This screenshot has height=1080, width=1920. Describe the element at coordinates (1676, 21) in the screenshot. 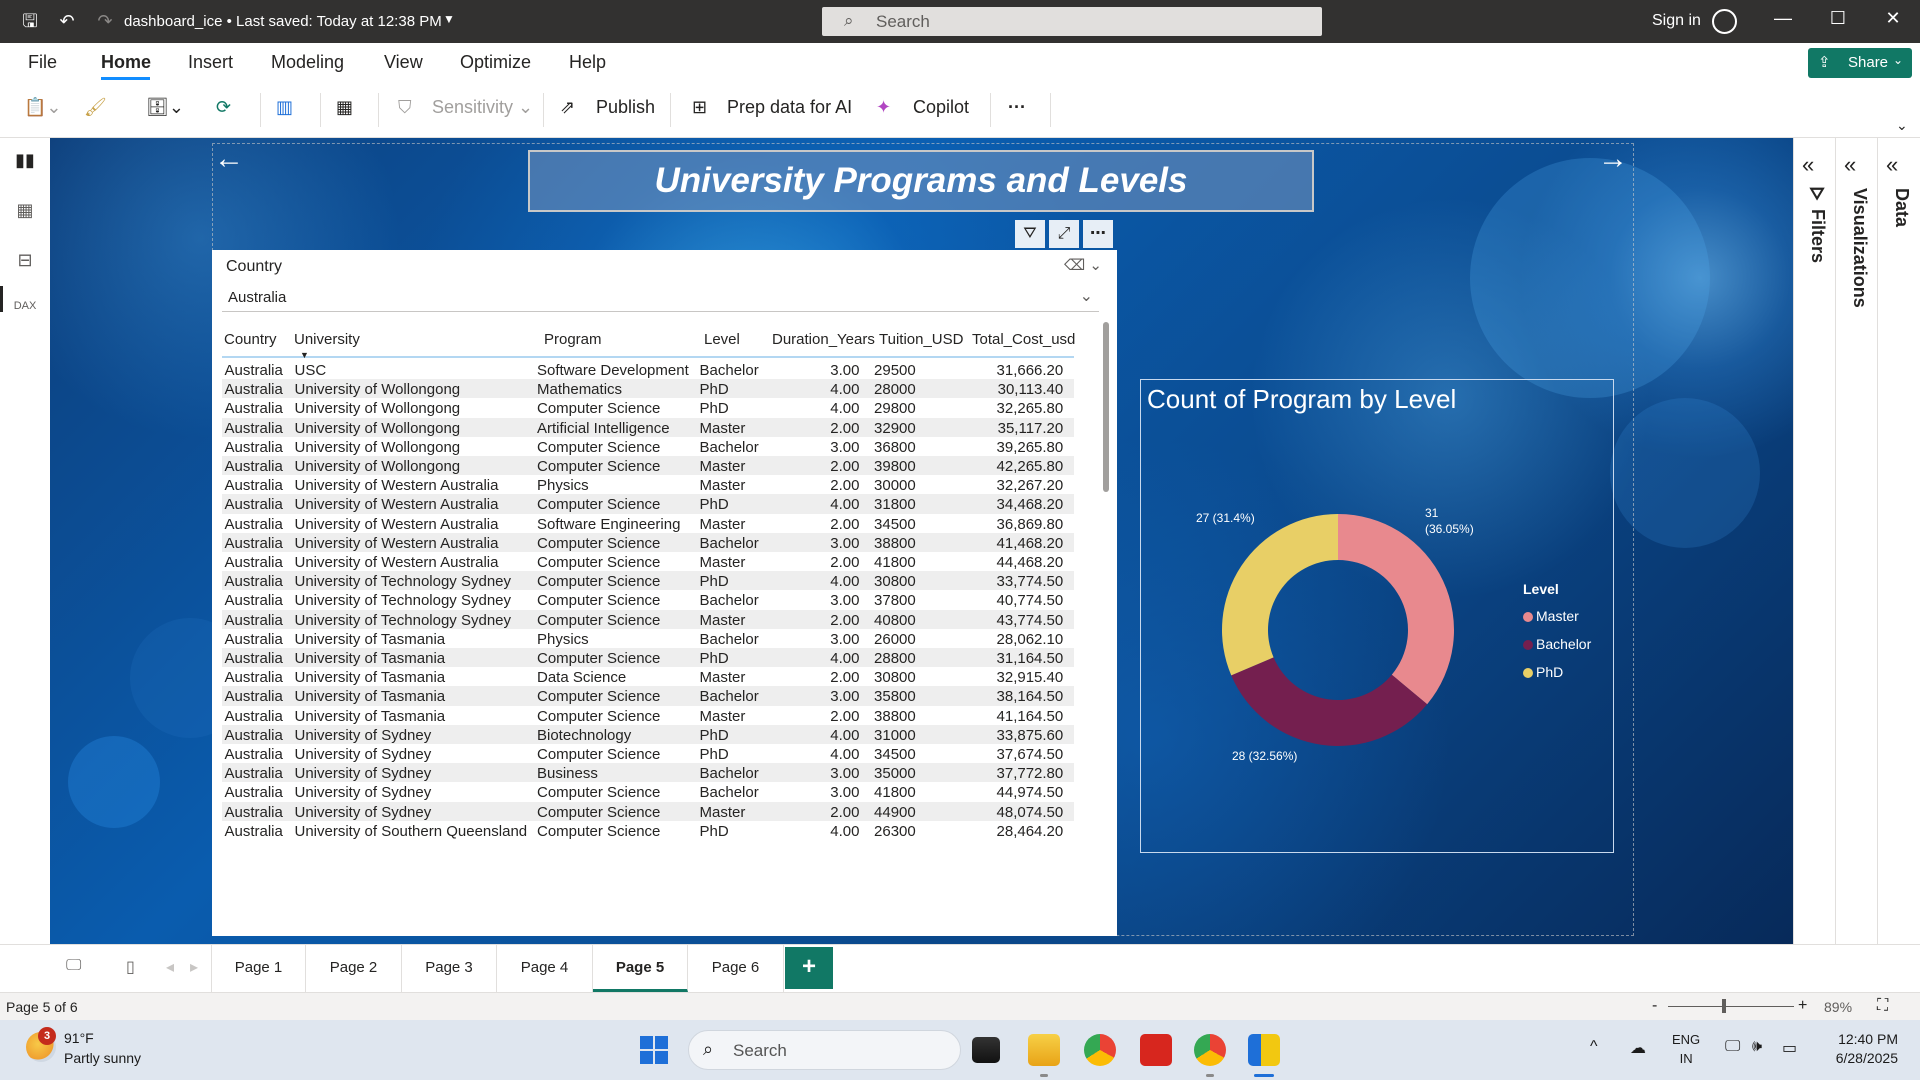

I see `sign-in-link: Sign in` at that location.